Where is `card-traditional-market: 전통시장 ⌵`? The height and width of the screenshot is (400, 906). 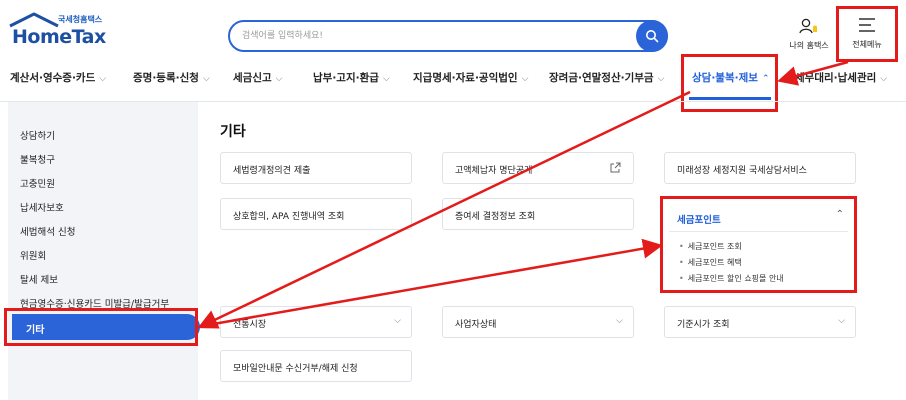 card-traditional-market: 전통시장 ⌵ is located at coordinates (316, 322).